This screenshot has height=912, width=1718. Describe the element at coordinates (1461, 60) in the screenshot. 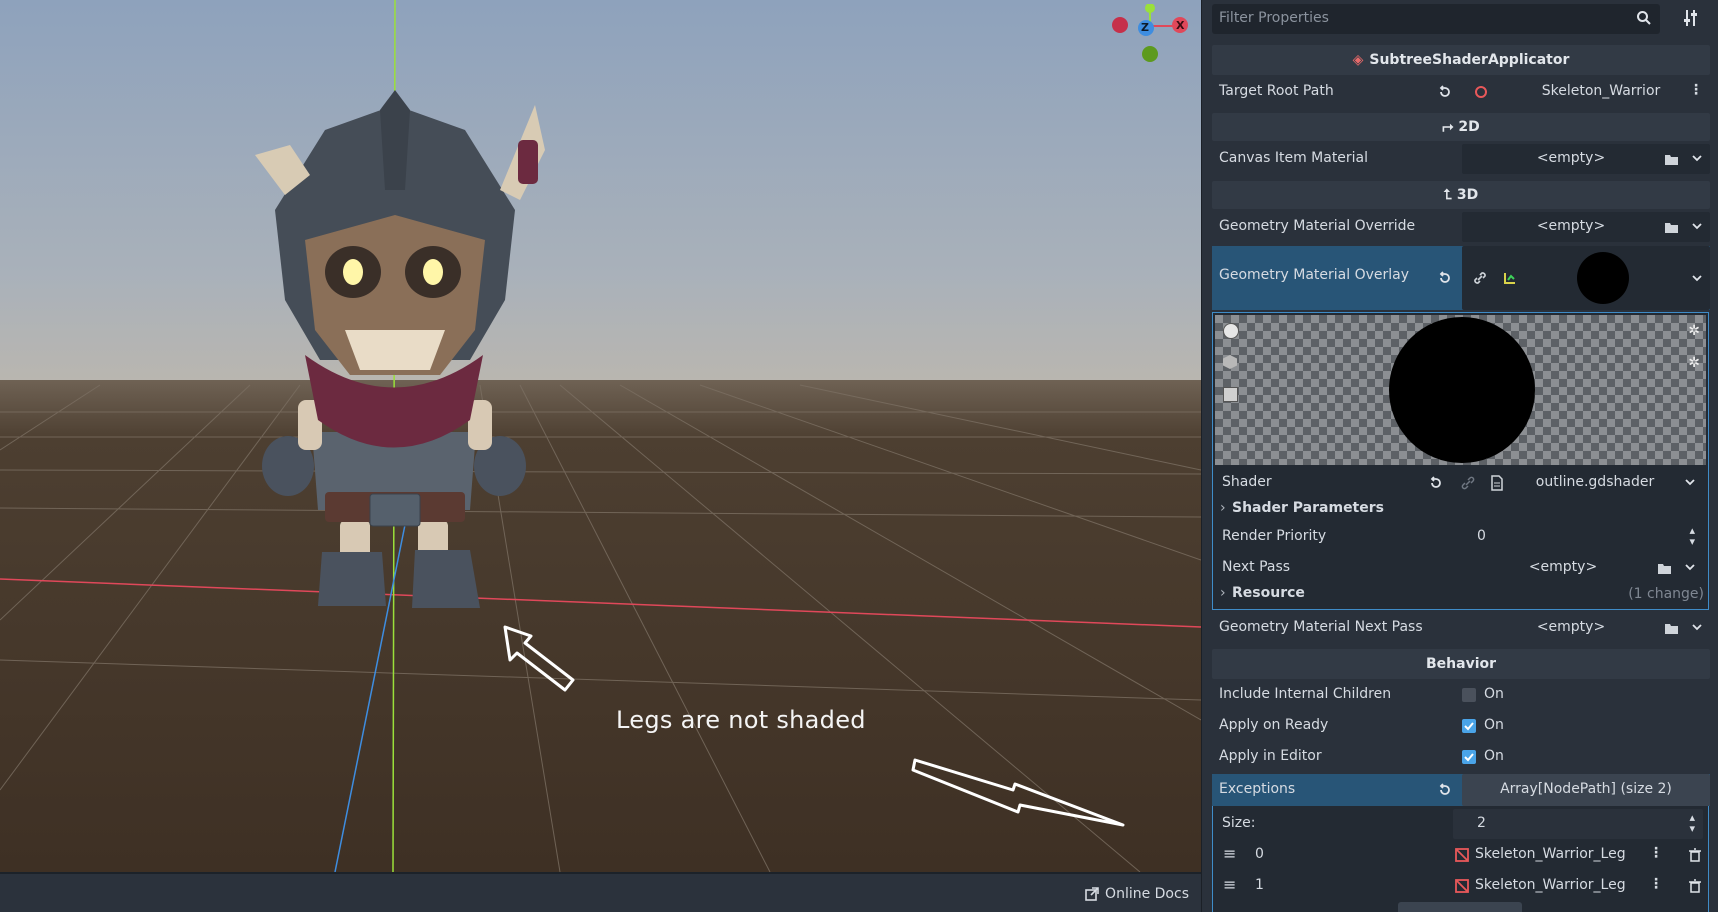

I see `section-subtree-shader-applicator: ◈ SubtreeShaderApplicator` at that location.